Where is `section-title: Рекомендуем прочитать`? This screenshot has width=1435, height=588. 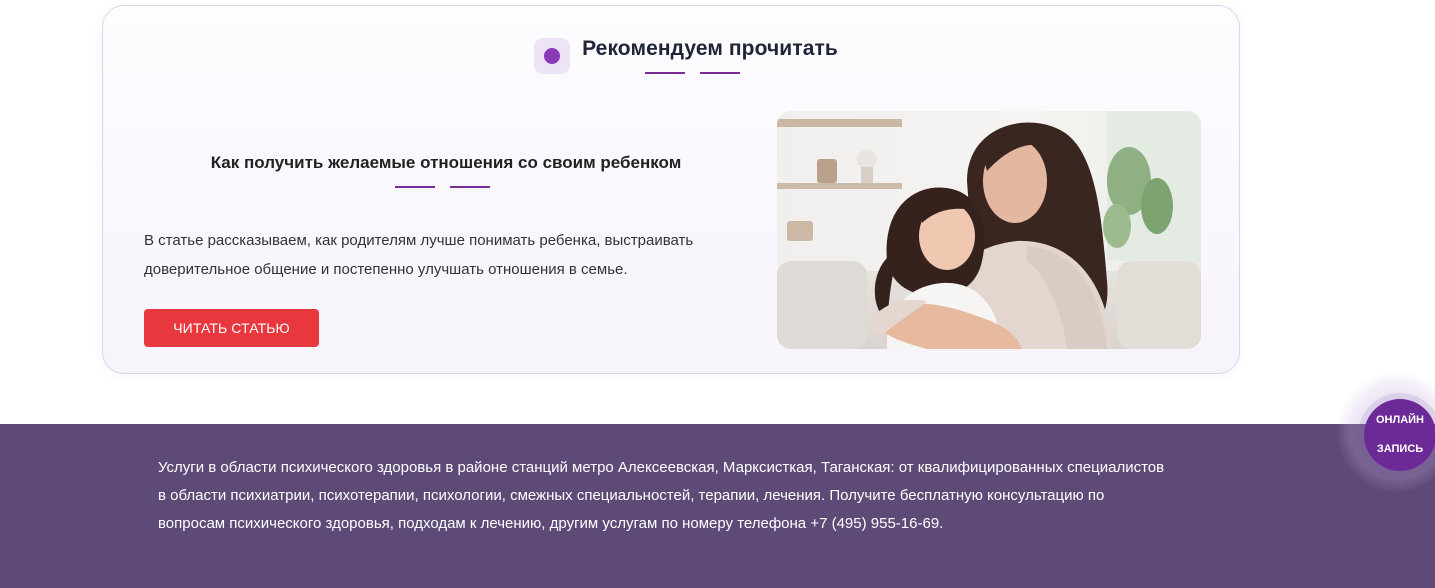 section-title: Рекомендуем прочитать is located at coordinates (710, 48).